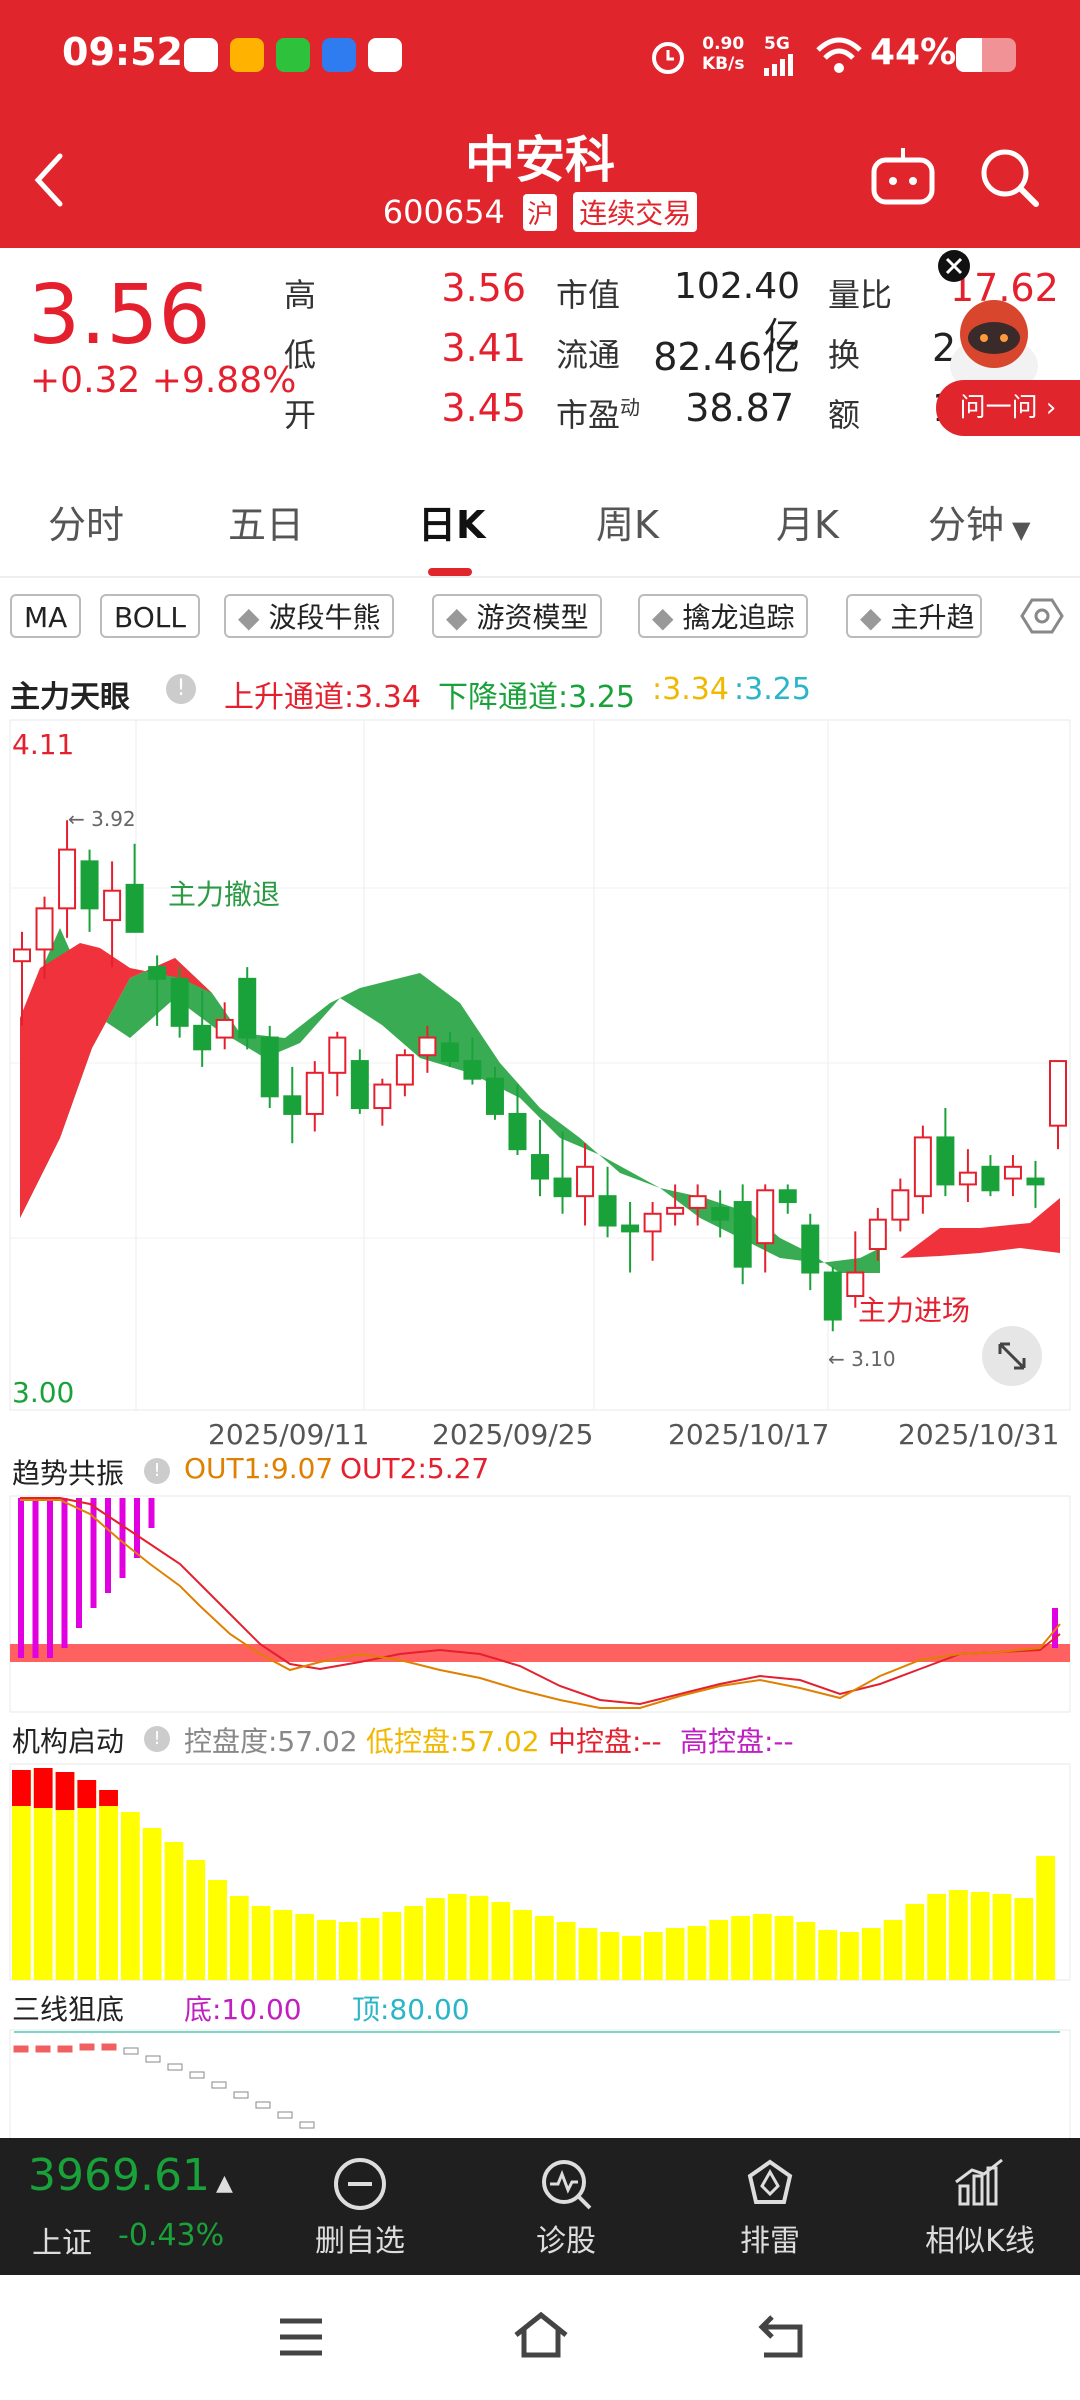  I want to click on current-price: 3.56, so click(119, 315).